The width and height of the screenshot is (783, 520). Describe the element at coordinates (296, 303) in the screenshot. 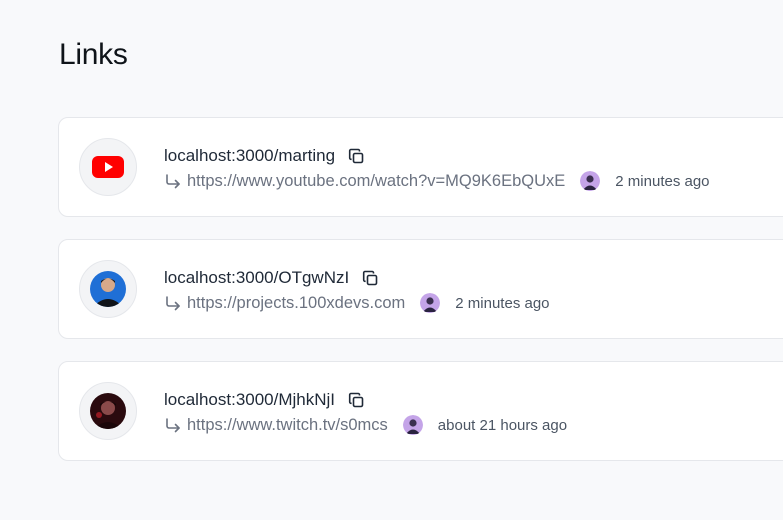

I see `destination-url: https://projects.100xdevs.com` at that location.